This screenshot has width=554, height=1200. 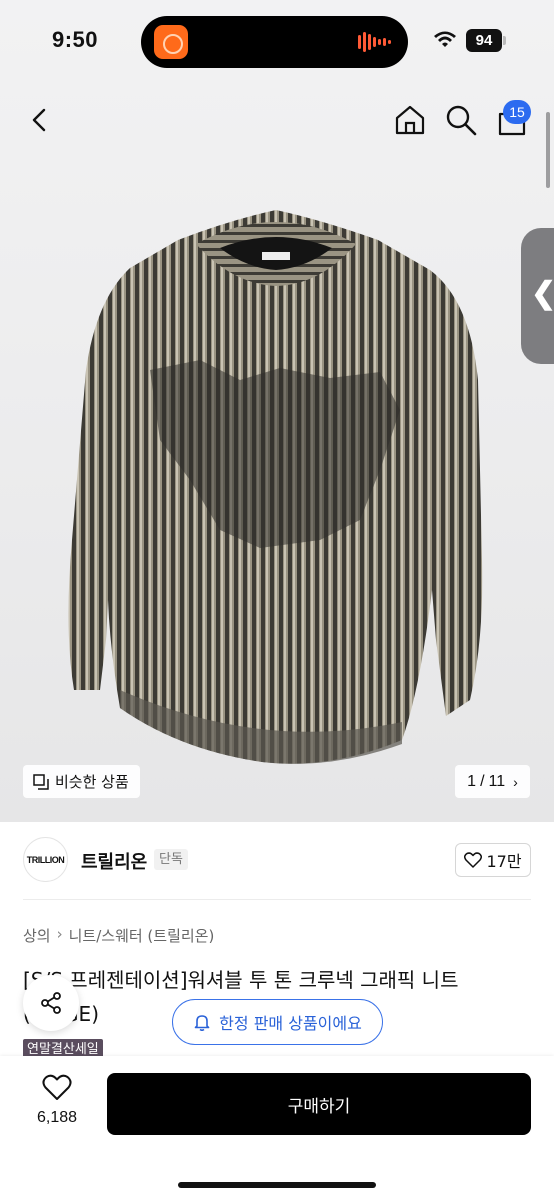 What do you see at coordinates (277, 899) in the screenshot?
I see `divider` at bounding box center [277, 899].